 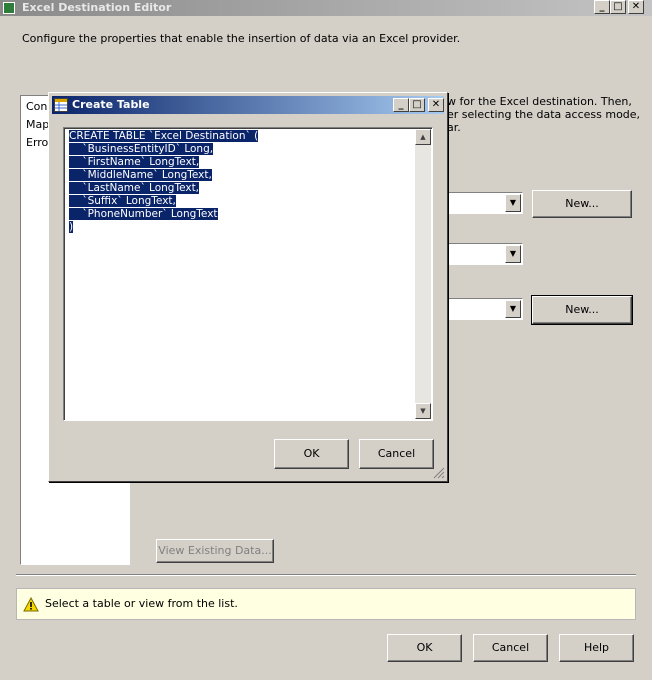 I want to click on instructions-line-3: ar., so click(x=454, y=127).